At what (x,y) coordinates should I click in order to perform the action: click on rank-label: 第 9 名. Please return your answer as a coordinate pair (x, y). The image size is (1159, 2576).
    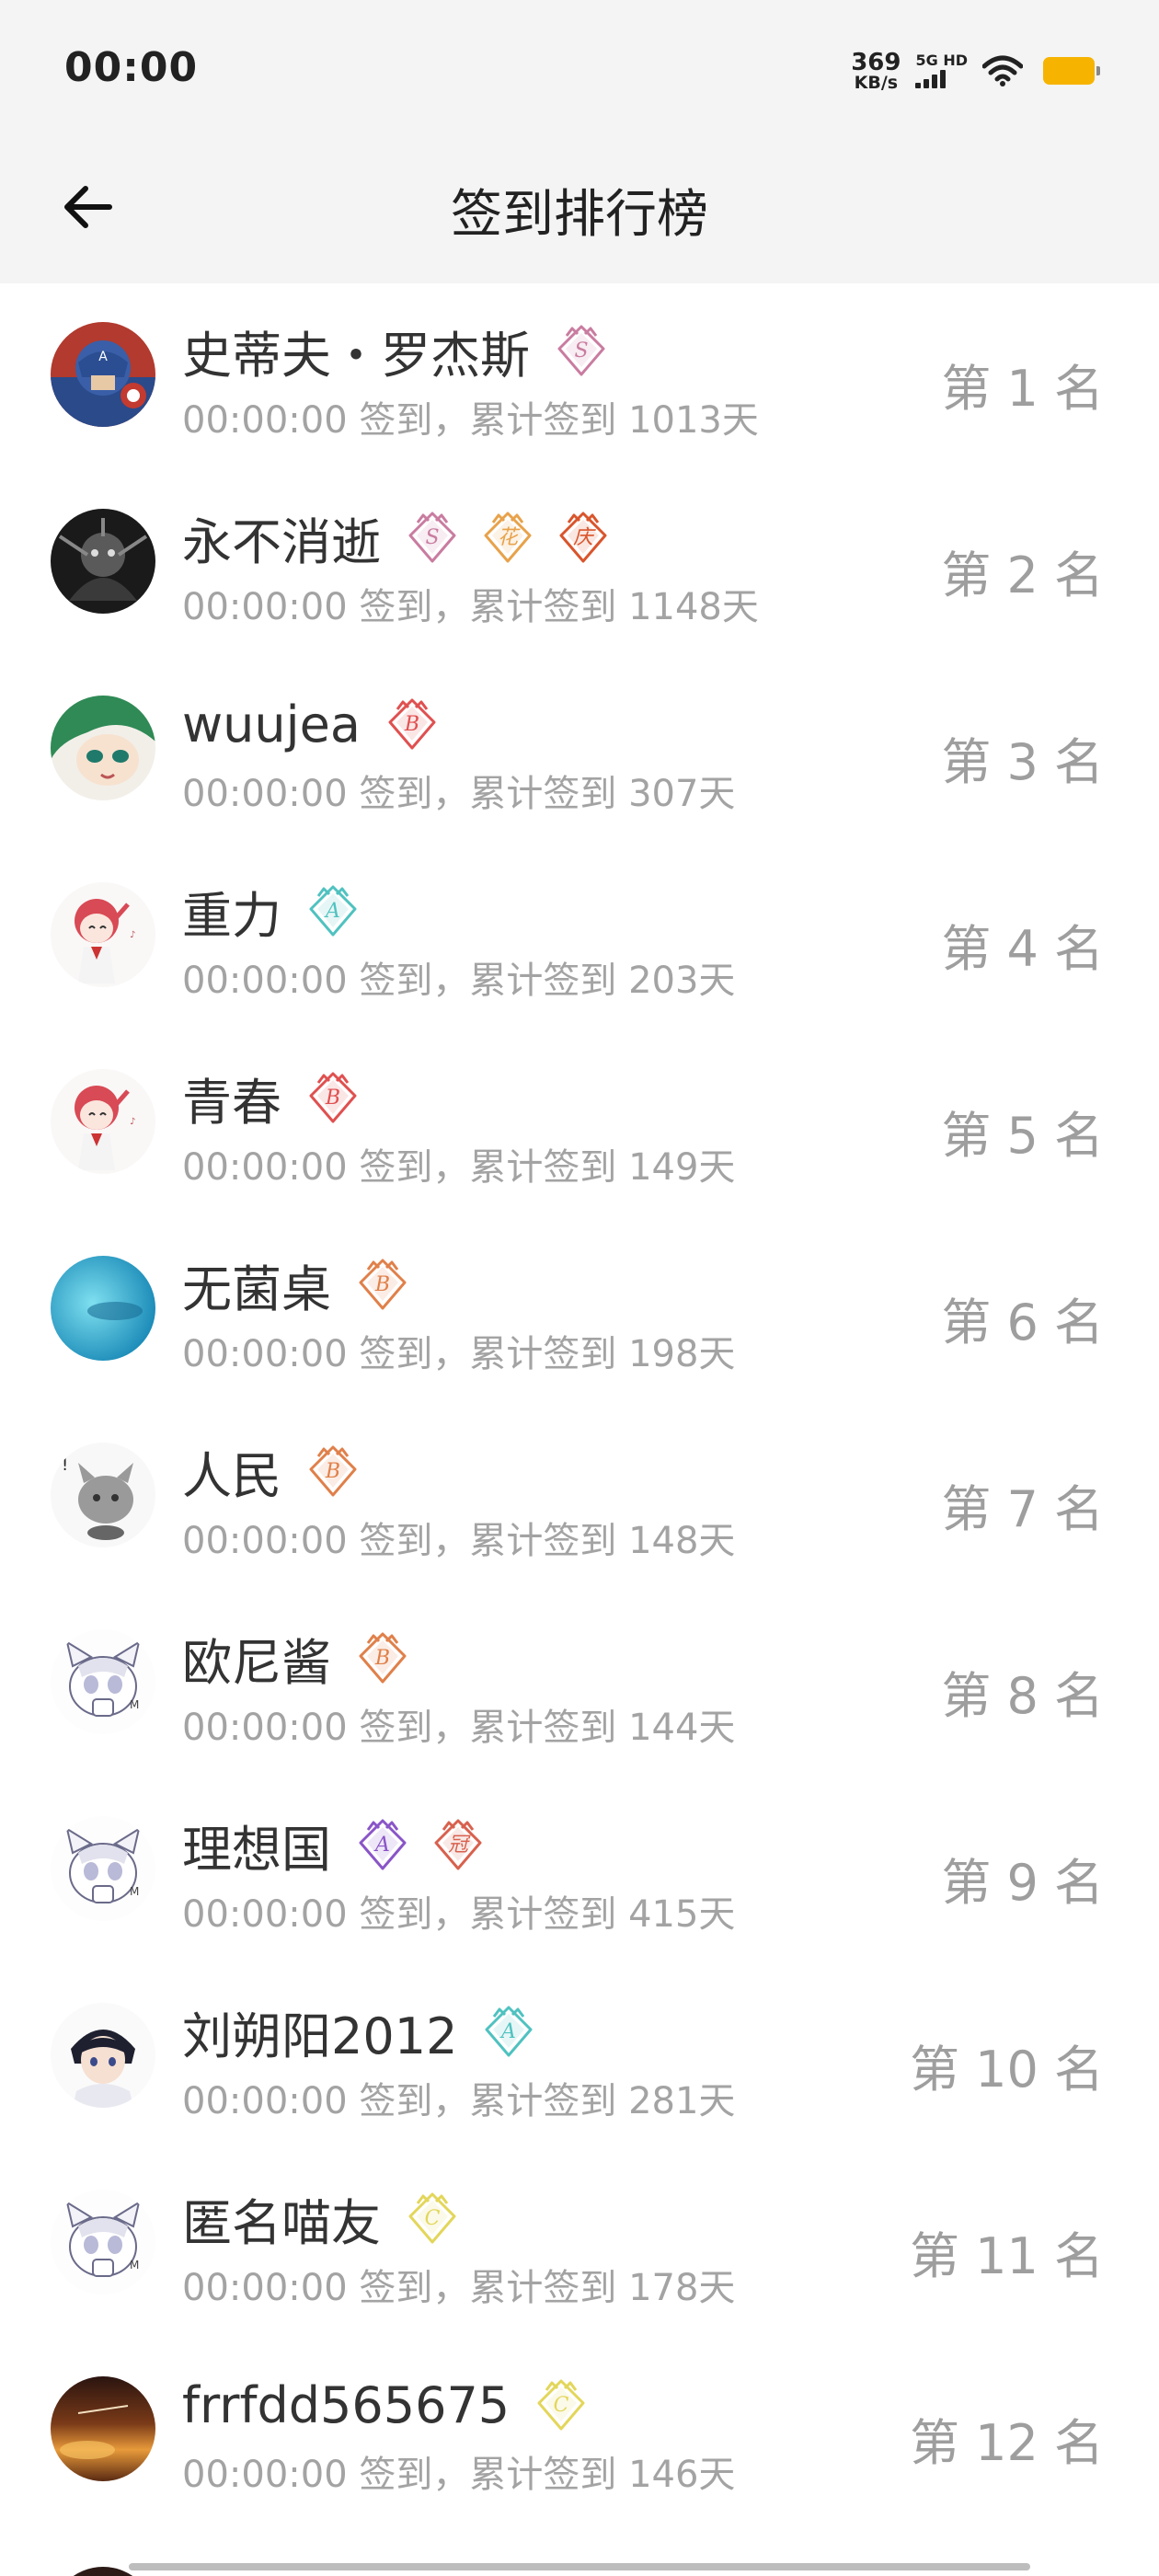
    Looking at the image, I should click on (1022, 1883).